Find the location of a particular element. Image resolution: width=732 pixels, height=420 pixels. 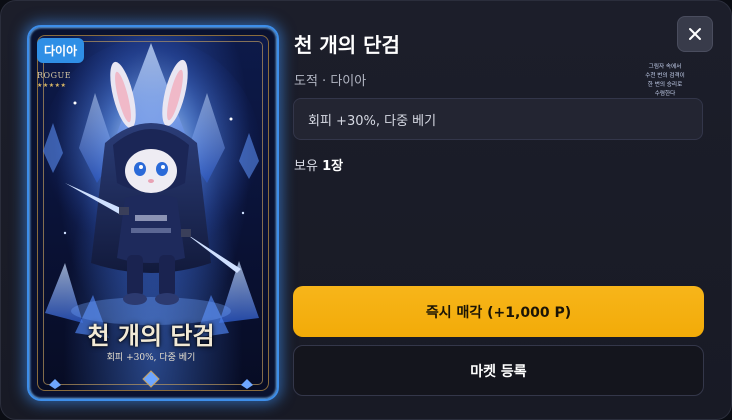

owned-label: 보유 is located at coordinates (306, 166).